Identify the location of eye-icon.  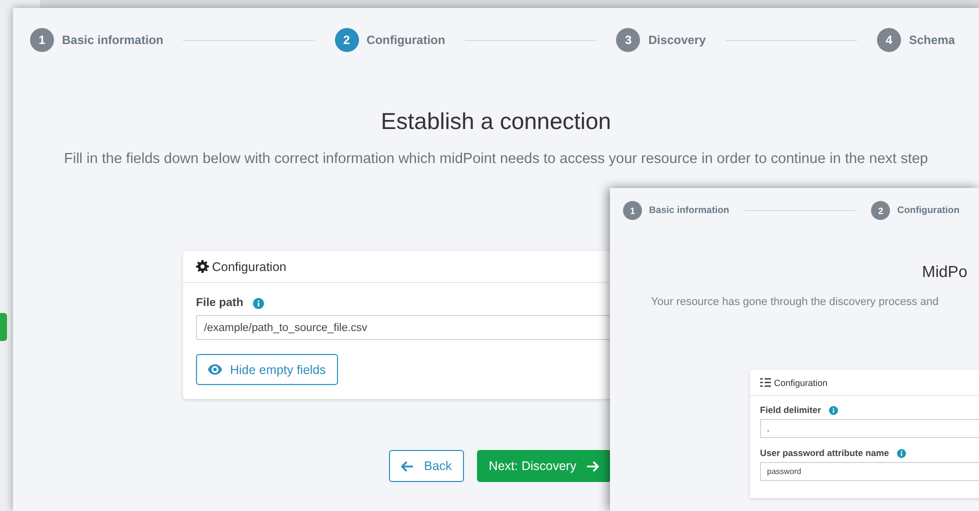
(215, 369).